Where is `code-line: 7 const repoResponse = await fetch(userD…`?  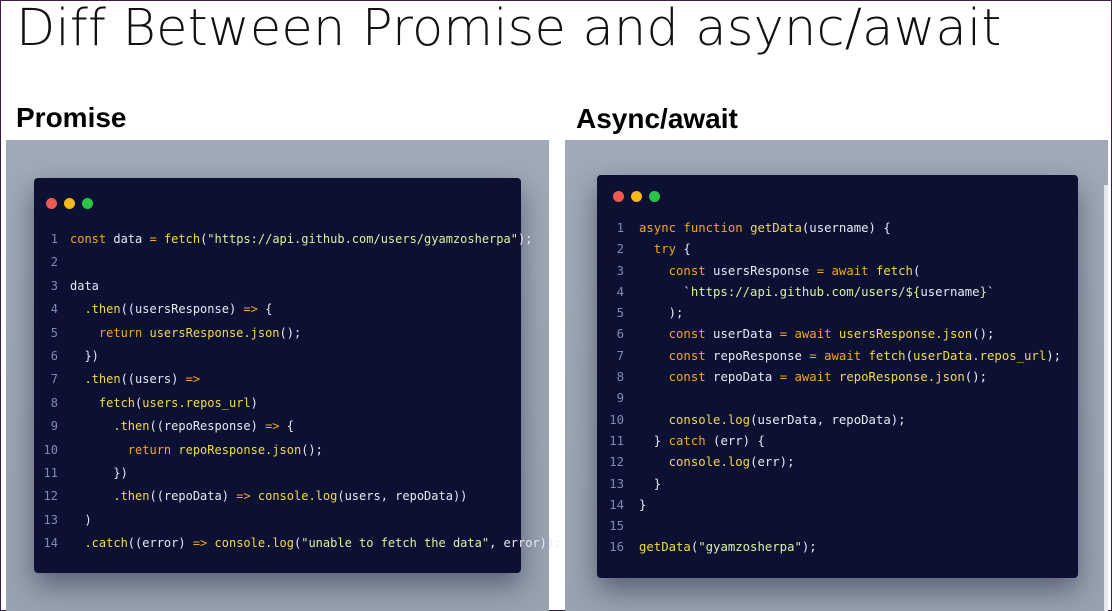 code-line: 7 const repoResponse = await fetch(userD… is located at coordinates (837, 356).